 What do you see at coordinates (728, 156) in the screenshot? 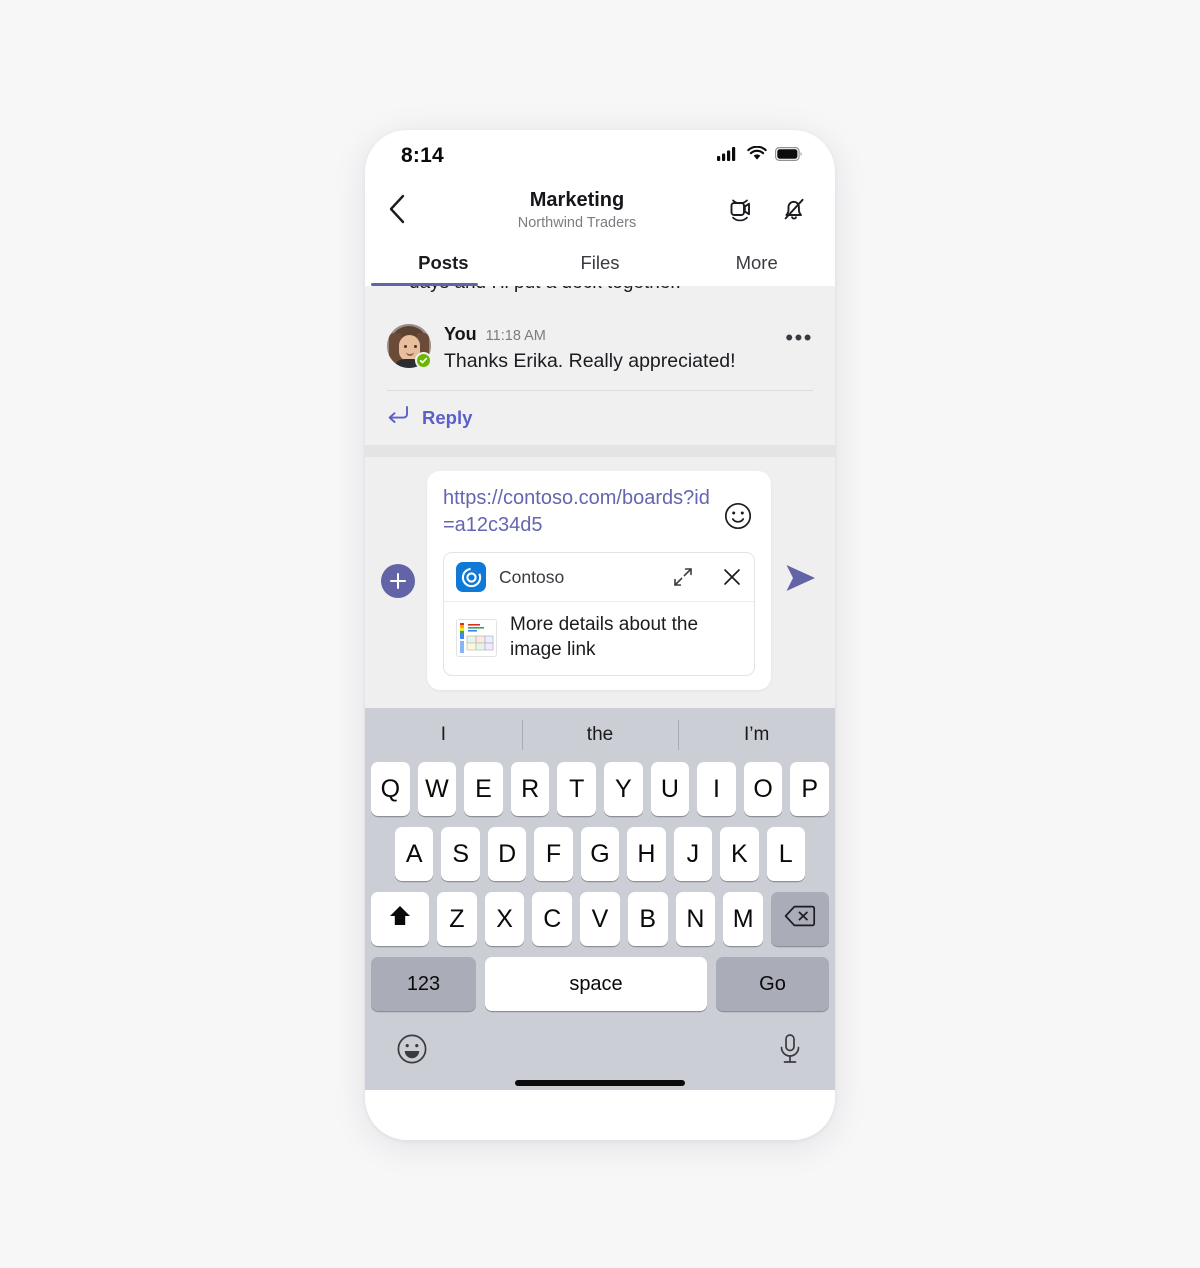
I see `cellular-signal-icon` at bounding box center [728, 156].